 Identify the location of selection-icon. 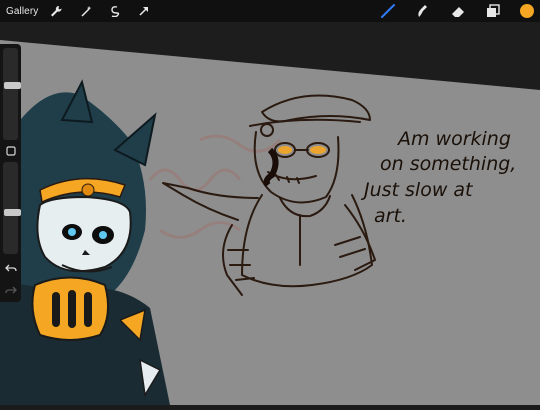
(115, 11).